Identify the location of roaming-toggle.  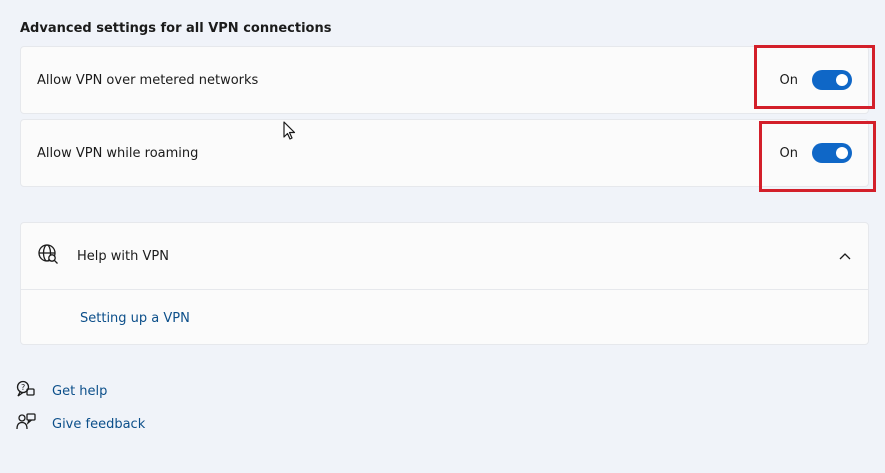
(832, 153).